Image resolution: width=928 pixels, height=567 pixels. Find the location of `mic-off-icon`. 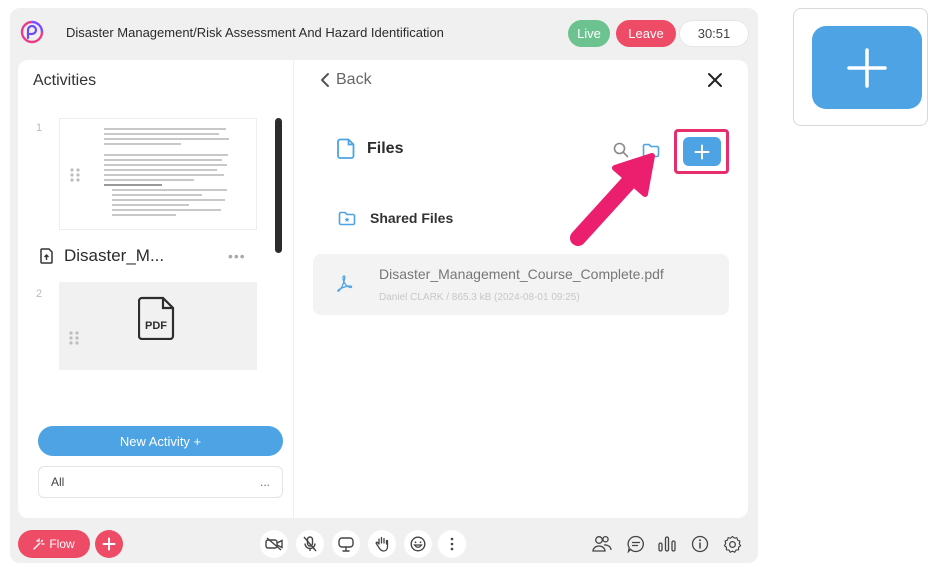

mic-off-icon is located at coordinates (310, 544).